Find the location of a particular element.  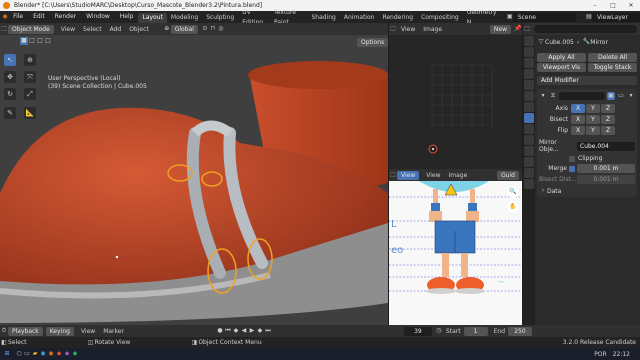

prev-keyframe-icon: ◆ is located at coordinates (236, 331).